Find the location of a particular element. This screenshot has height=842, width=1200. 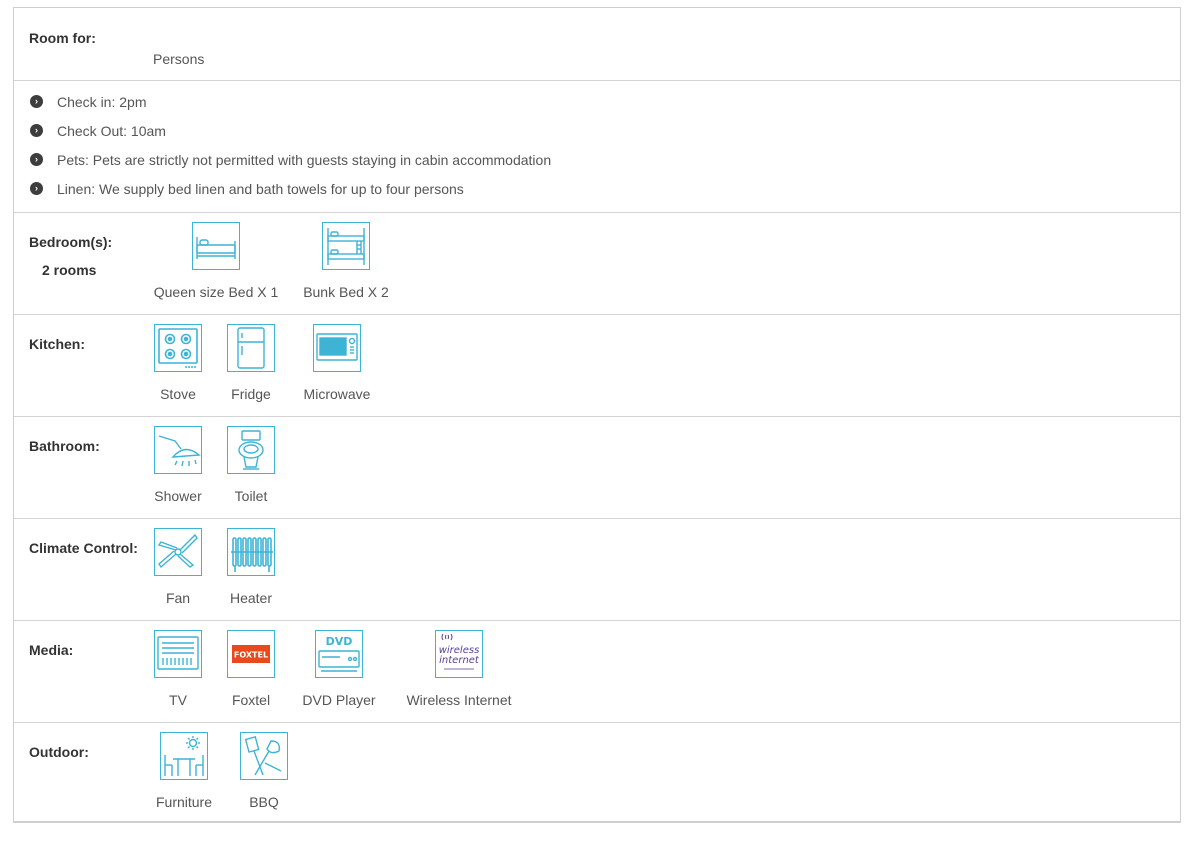

room-for-label: Room for: is located at coordinates (62, 38).